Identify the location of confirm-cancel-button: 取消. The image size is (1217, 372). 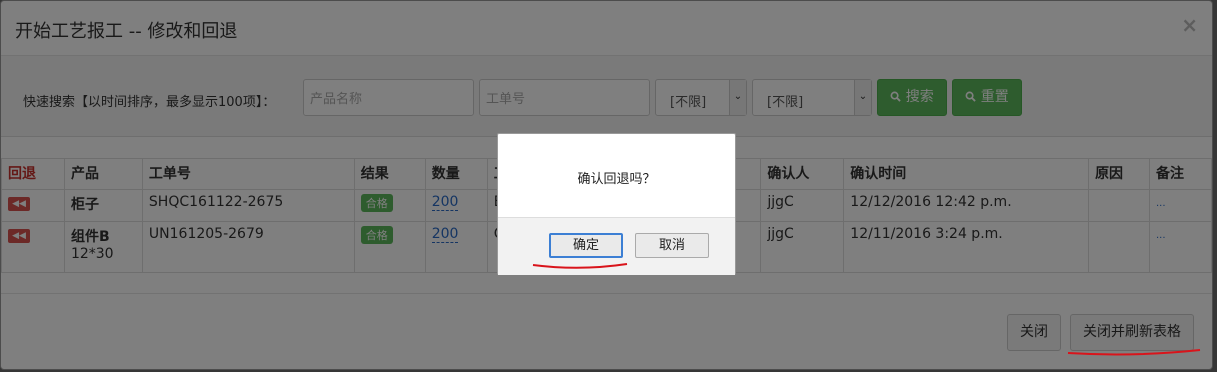
(672, 245).